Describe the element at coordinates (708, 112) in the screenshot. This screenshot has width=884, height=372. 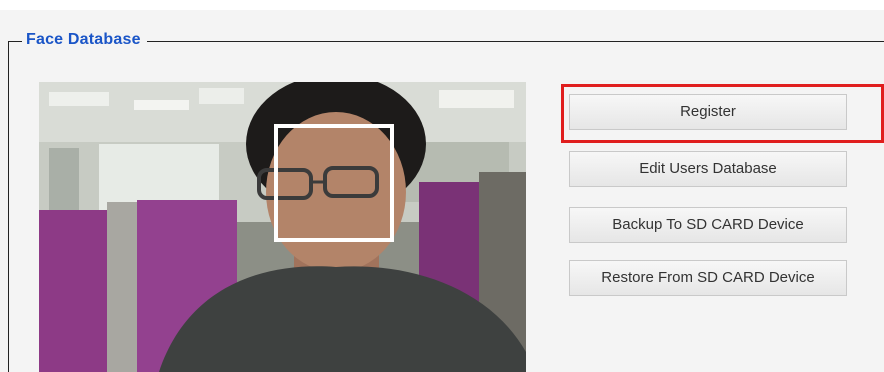
I see `register-button: Register` at that location.